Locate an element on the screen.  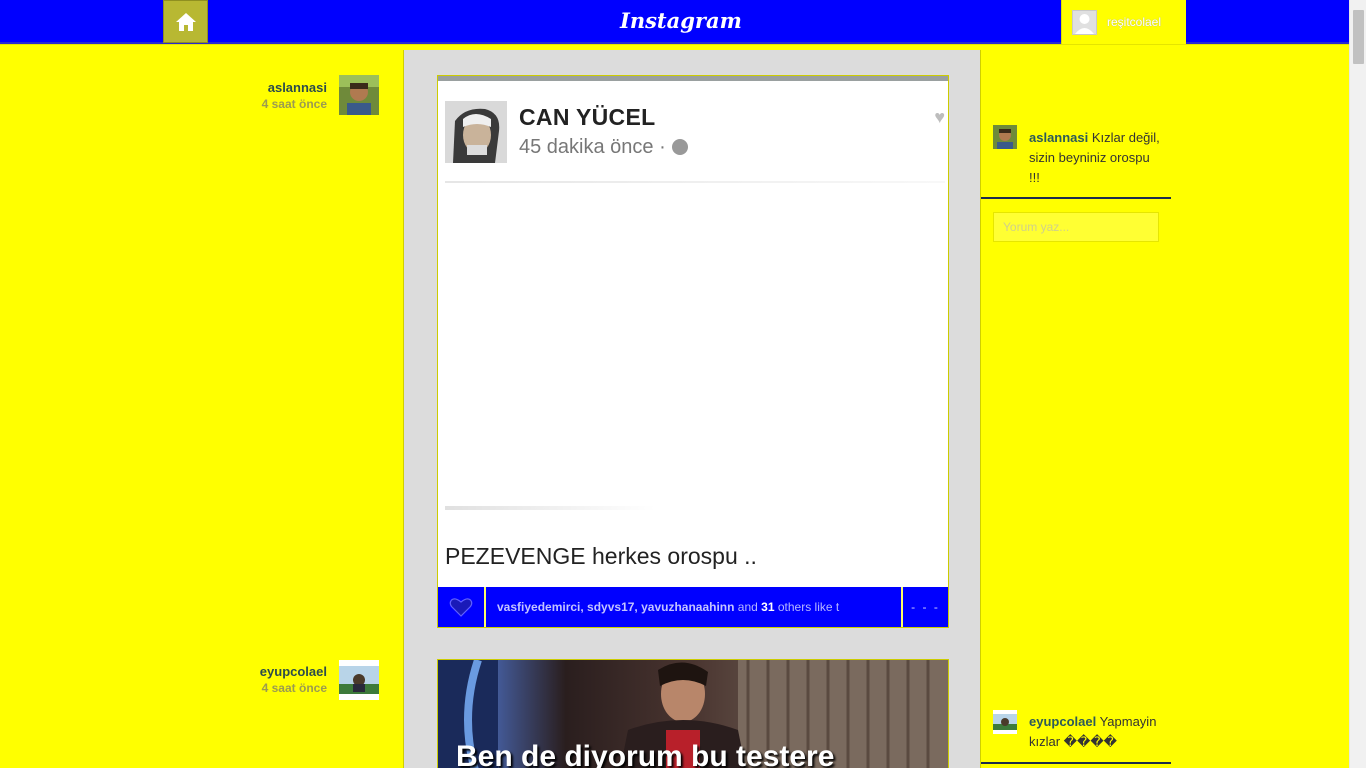
faded-line is located at coordinates (550, 508).